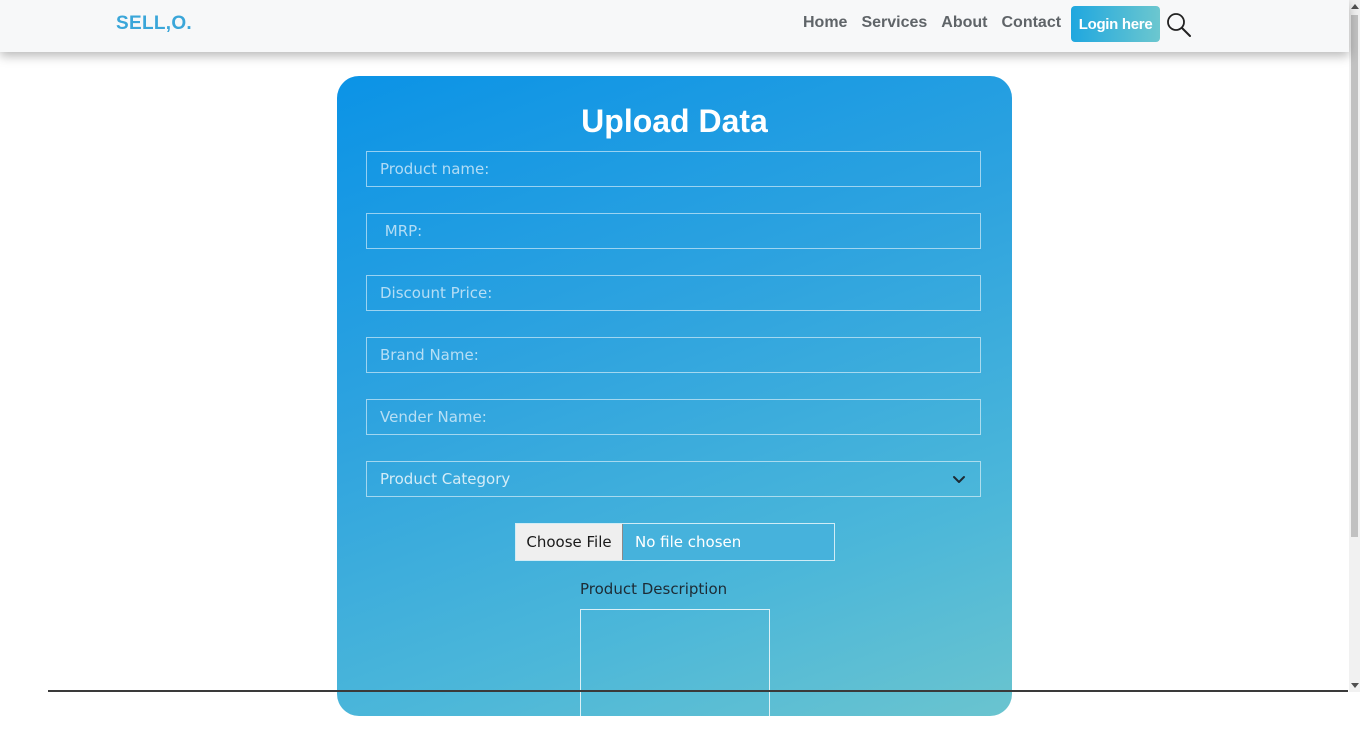 The image size is (1360, 729). Describe the element at coordinates (436, 293) in the screenshot. I see `discount-price-placeholder: Discount Price:` at that location.